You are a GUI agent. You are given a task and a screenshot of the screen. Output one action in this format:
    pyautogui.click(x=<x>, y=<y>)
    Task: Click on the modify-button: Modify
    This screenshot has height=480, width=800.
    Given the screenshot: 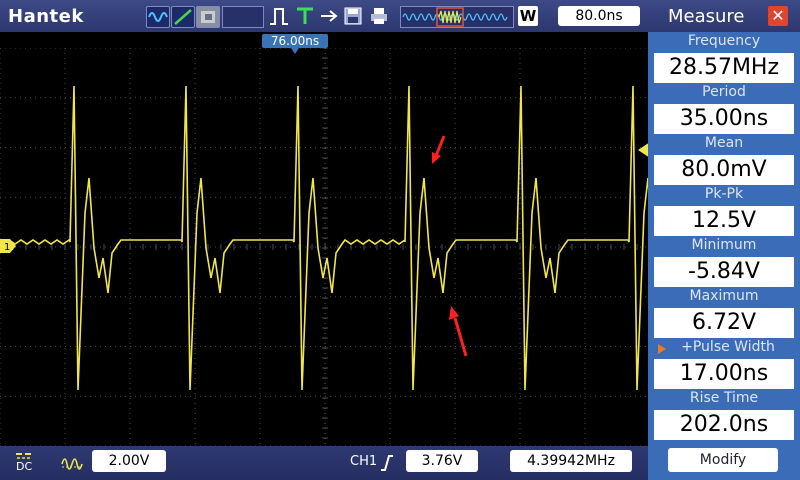 What is the action you would take?
    pyautogui.click(x=723, y=460)
    